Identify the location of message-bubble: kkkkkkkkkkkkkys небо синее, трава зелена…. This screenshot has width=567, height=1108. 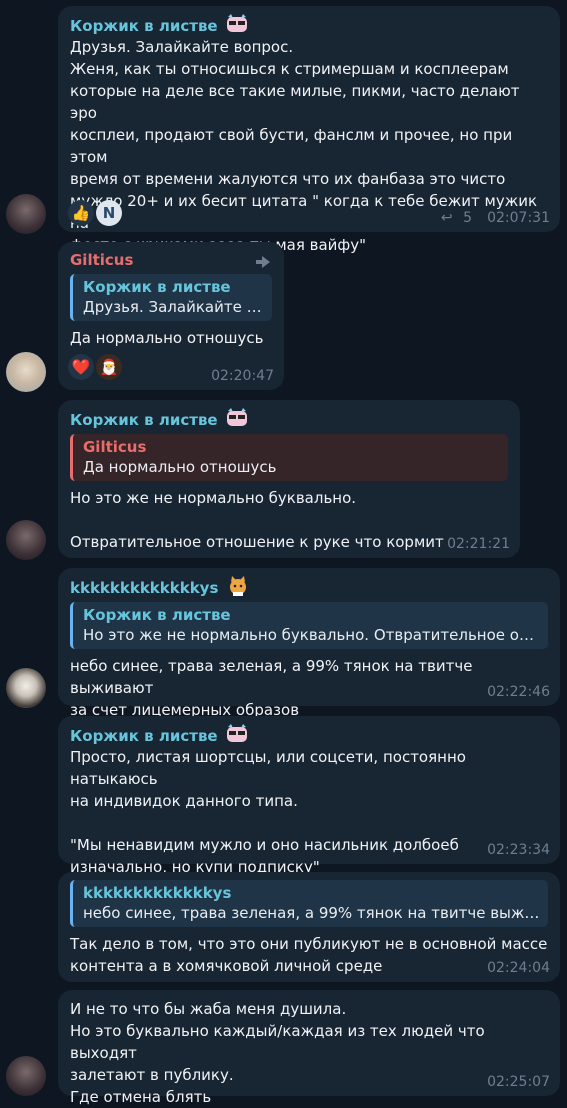
(309, 927).